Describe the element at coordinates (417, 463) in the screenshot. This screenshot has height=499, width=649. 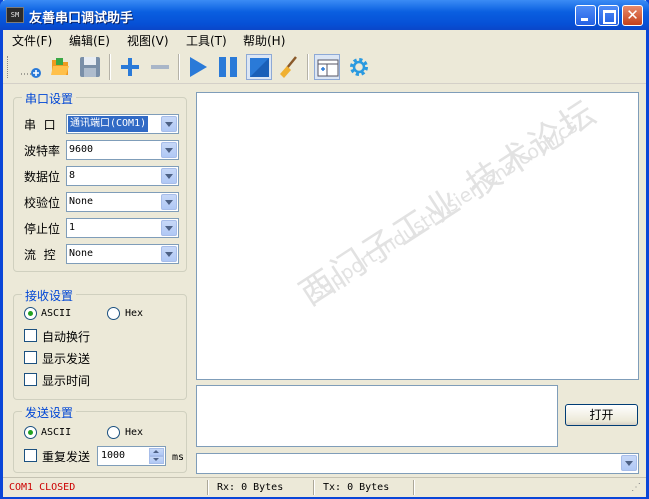
I see `send-history-select` at that location.